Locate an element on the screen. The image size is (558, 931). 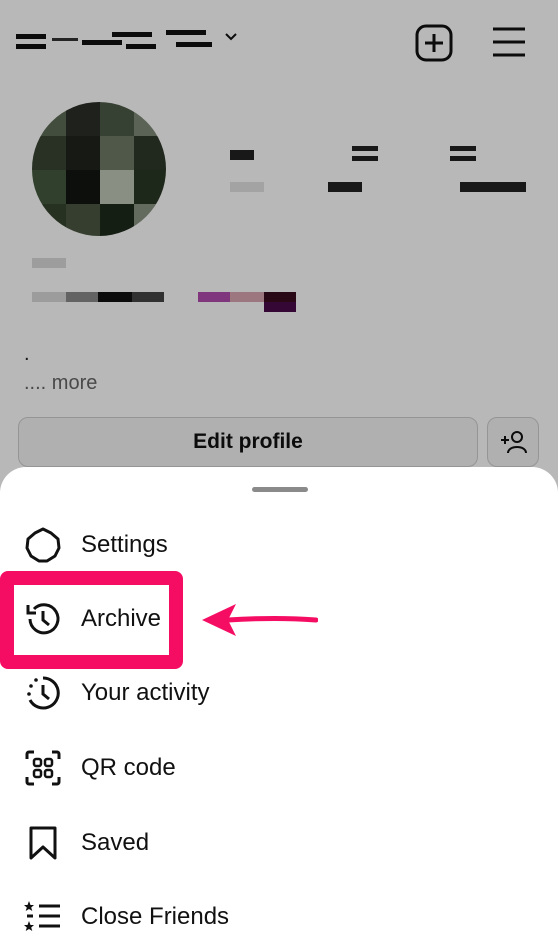
menu-item-label: Saved is located at coordinates (115, 842).